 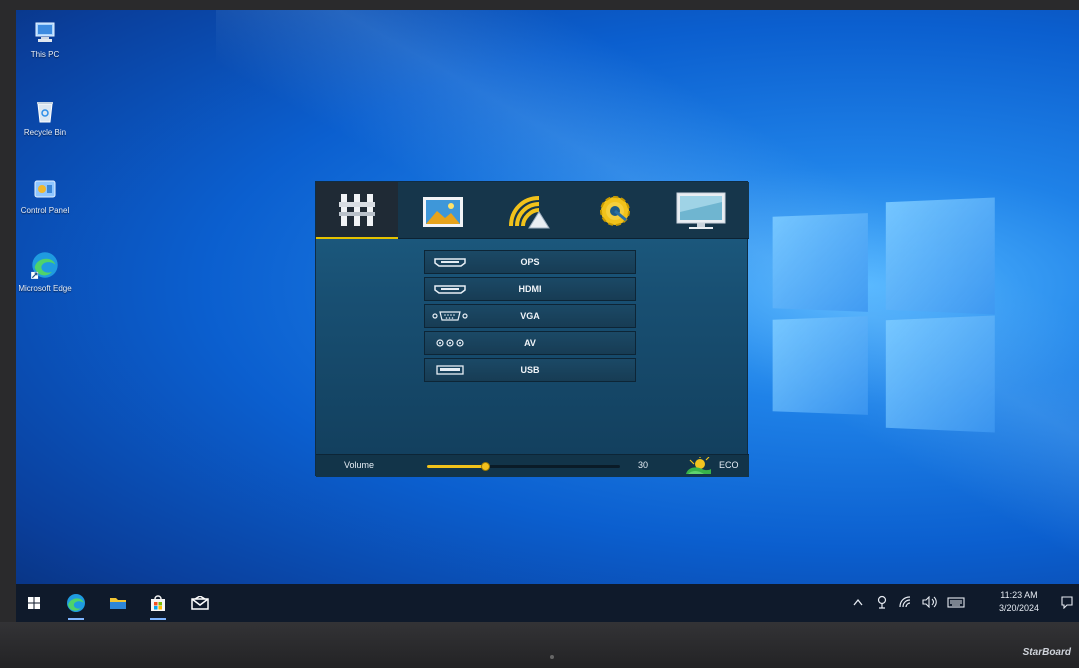 I want to click on sound-icon, so click(x=529, y=211).